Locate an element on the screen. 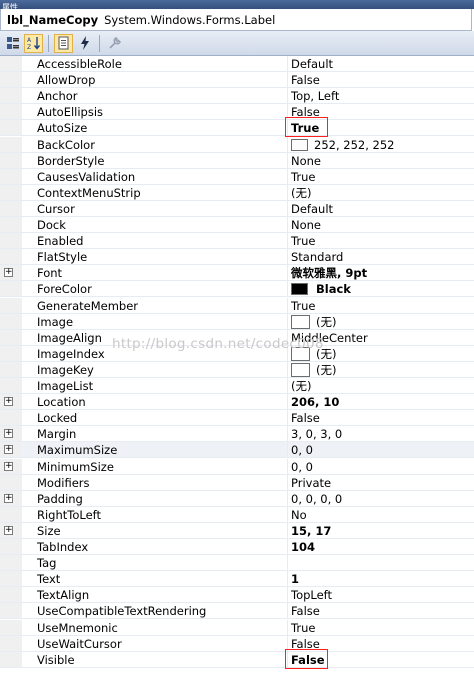 The height and width of the screenshot is (674, 474). property-value: 1 is located at coordinates (295, 579).